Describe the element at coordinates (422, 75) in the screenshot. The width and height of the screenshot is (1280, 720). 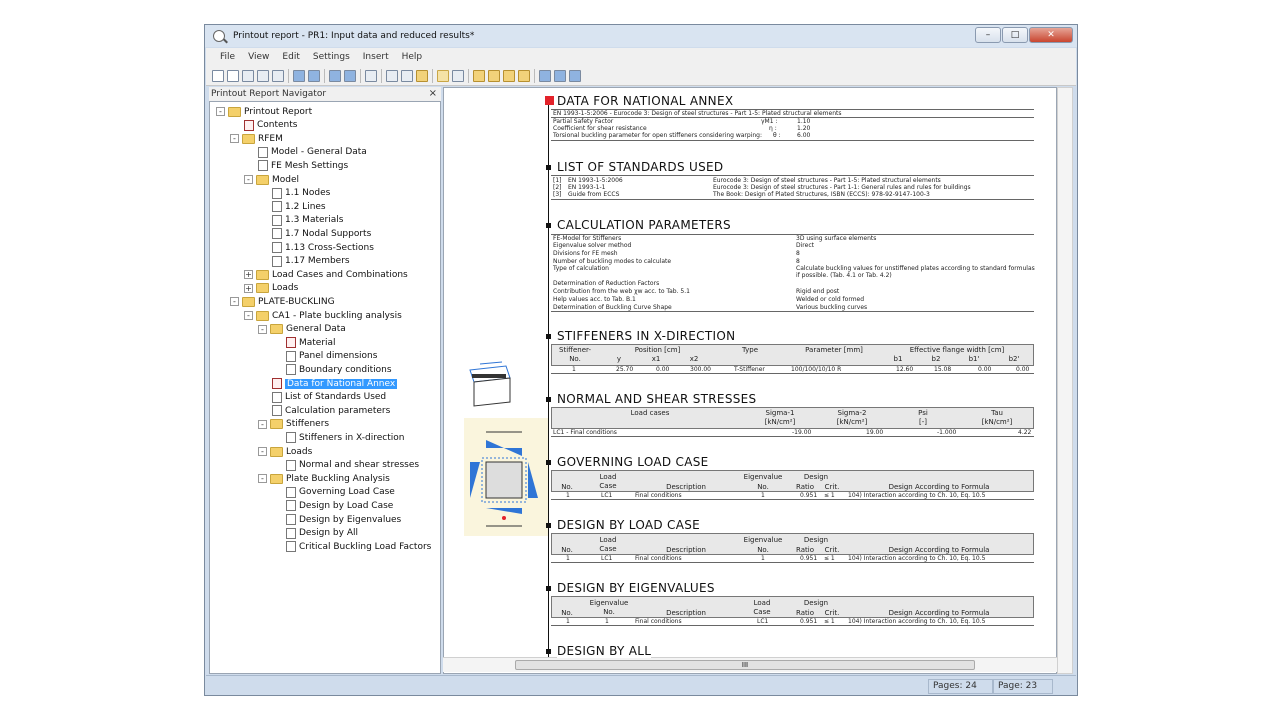
I see `settings-gear-icon` at that location.